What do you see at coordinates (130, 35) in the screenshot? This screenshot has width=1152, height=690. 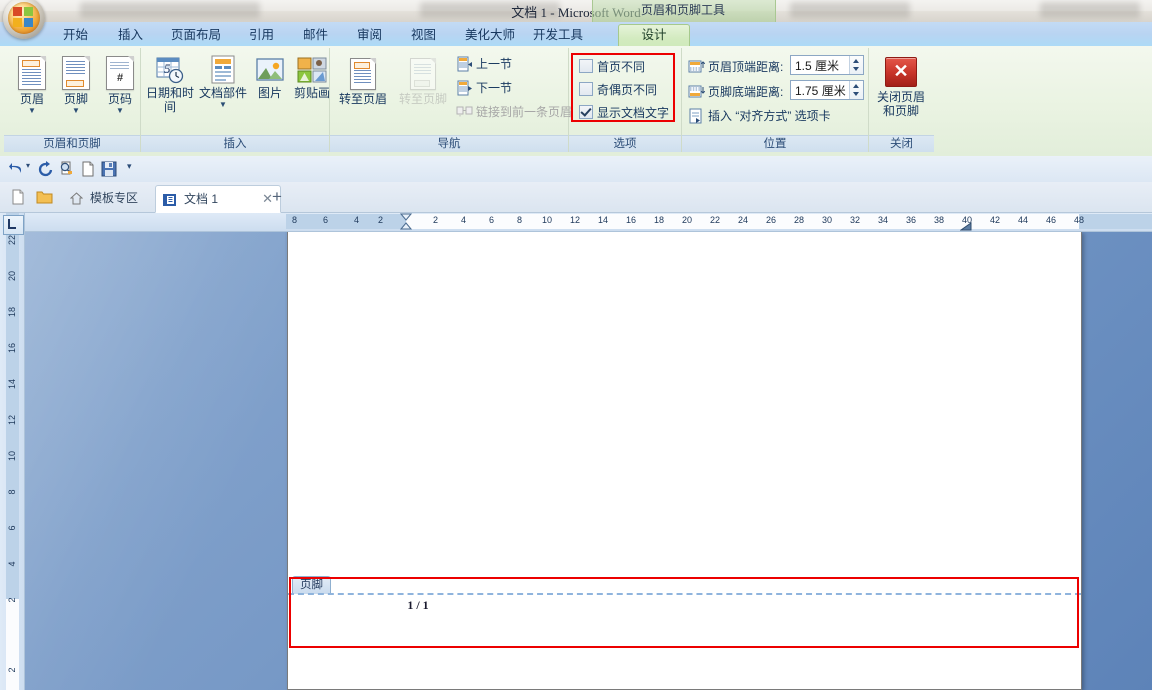 I see `tab-insert: 插入` at bounding box center [130, 35].